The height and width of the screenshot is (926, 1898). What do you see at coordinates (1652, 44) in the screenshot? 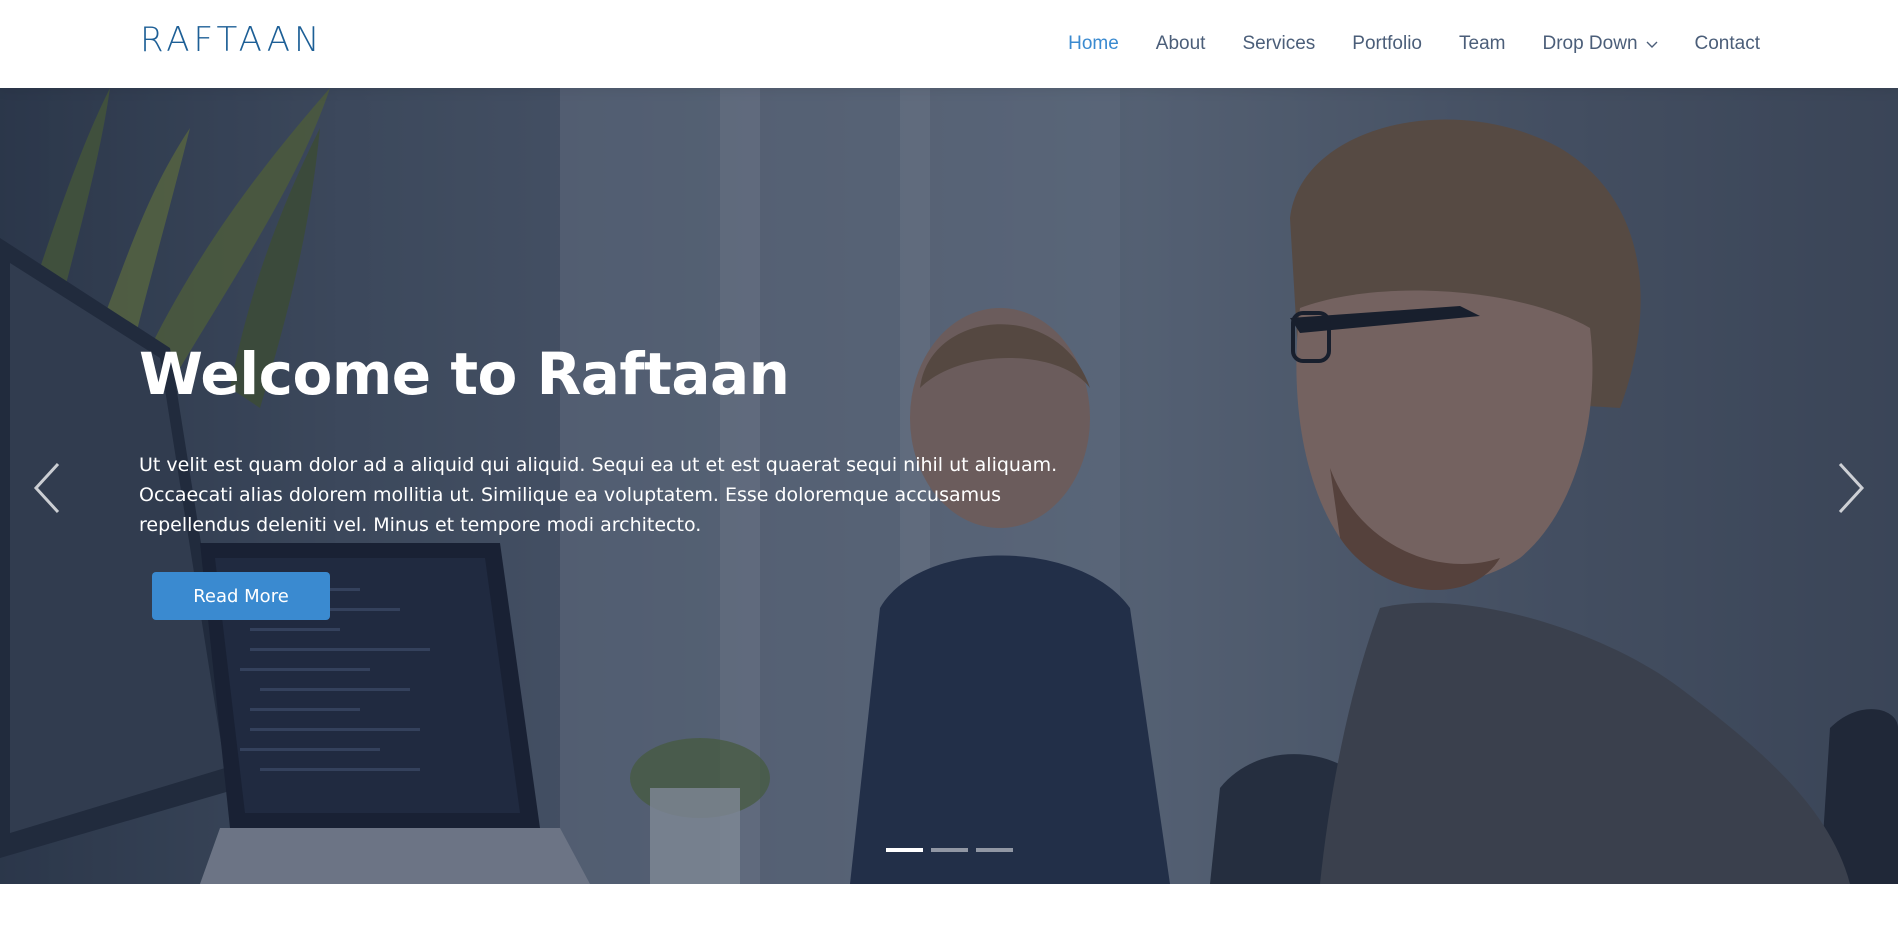
I see `chevron-down-icon` at bounding box center [1652, 44].